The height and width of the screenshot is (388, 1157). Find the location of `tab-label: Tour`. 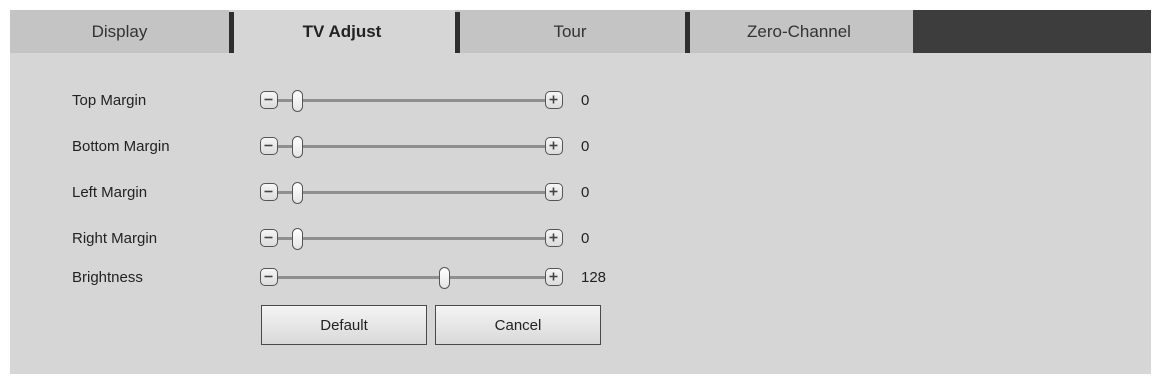

tab-label: Tour is located at coordinates (570, 31).